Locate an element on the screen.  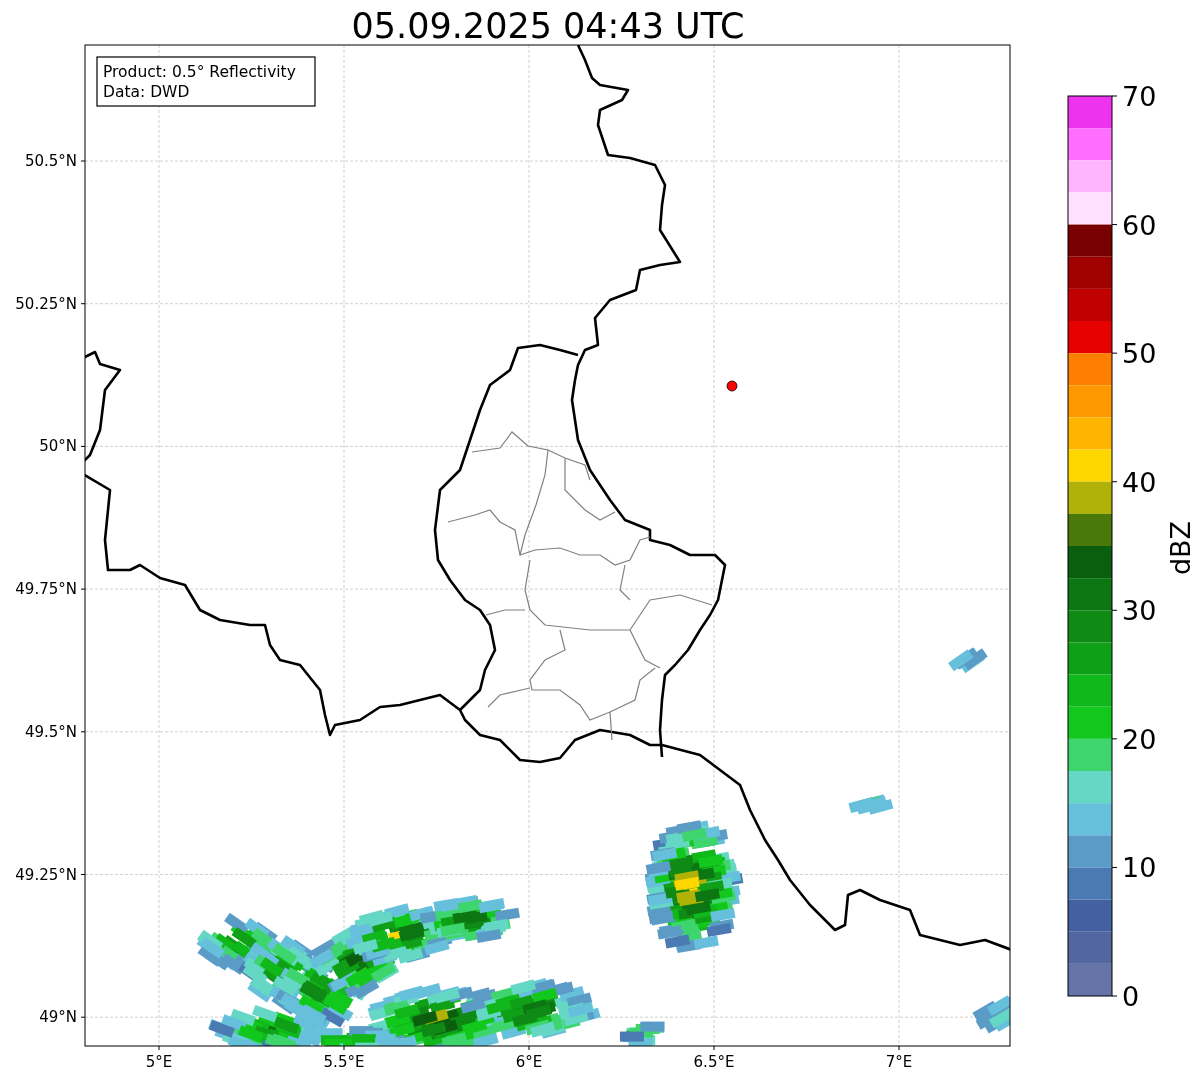
colorbar-tick-label: 20 is located at coordinates (1139, 739).